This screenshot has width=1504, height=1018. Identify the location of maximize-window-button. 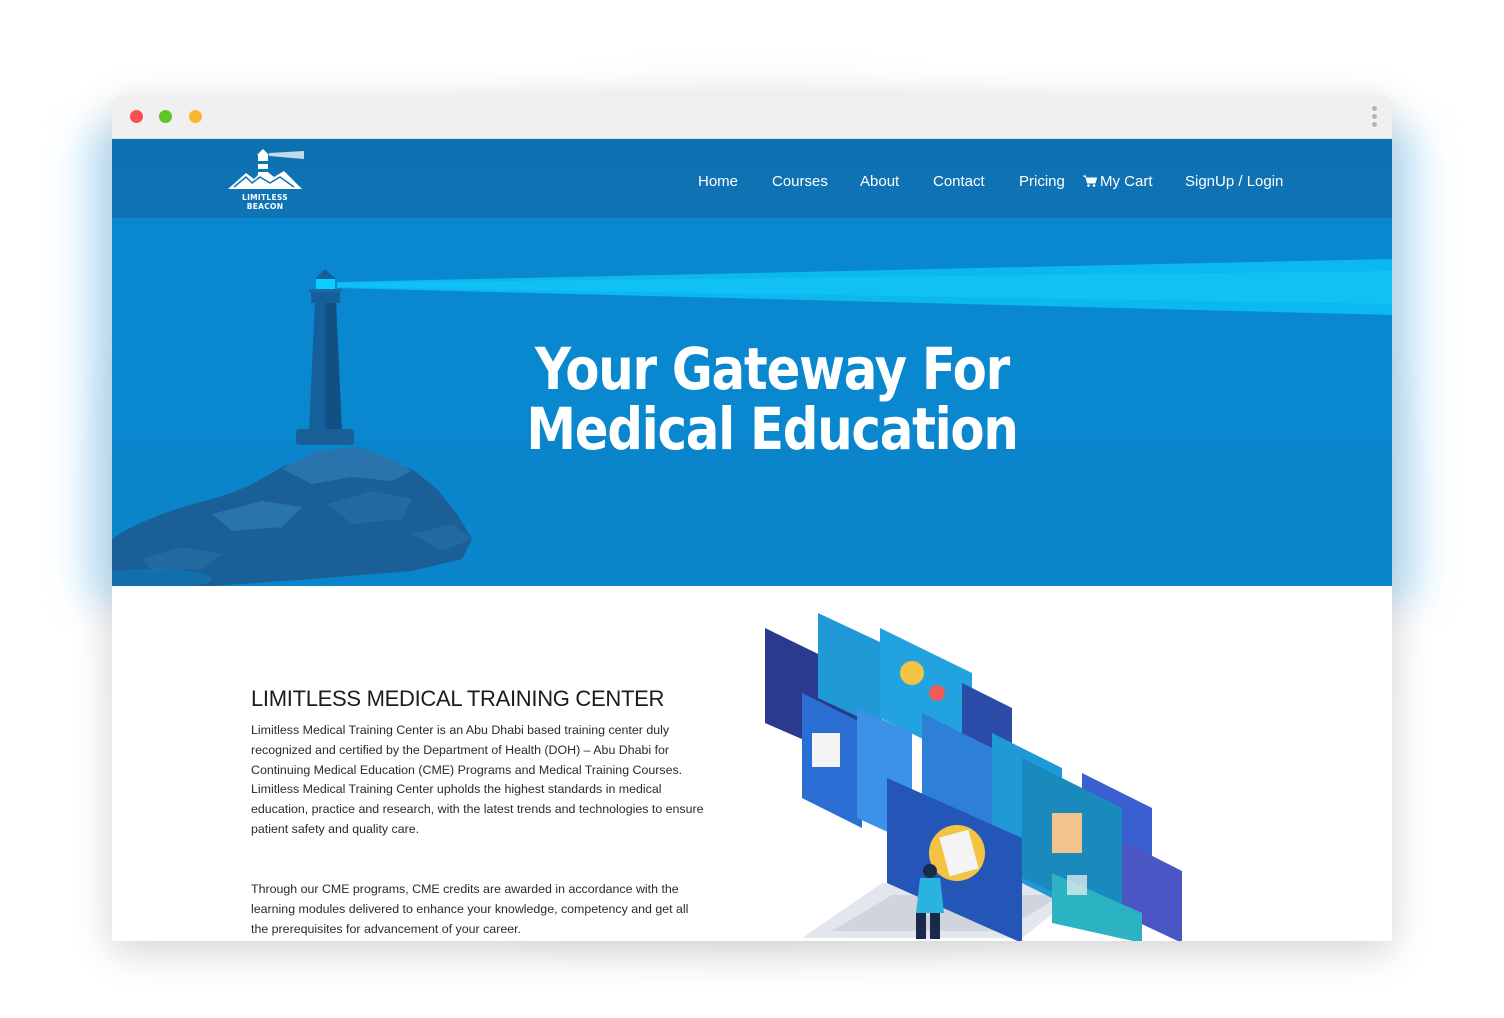
(165, 116).